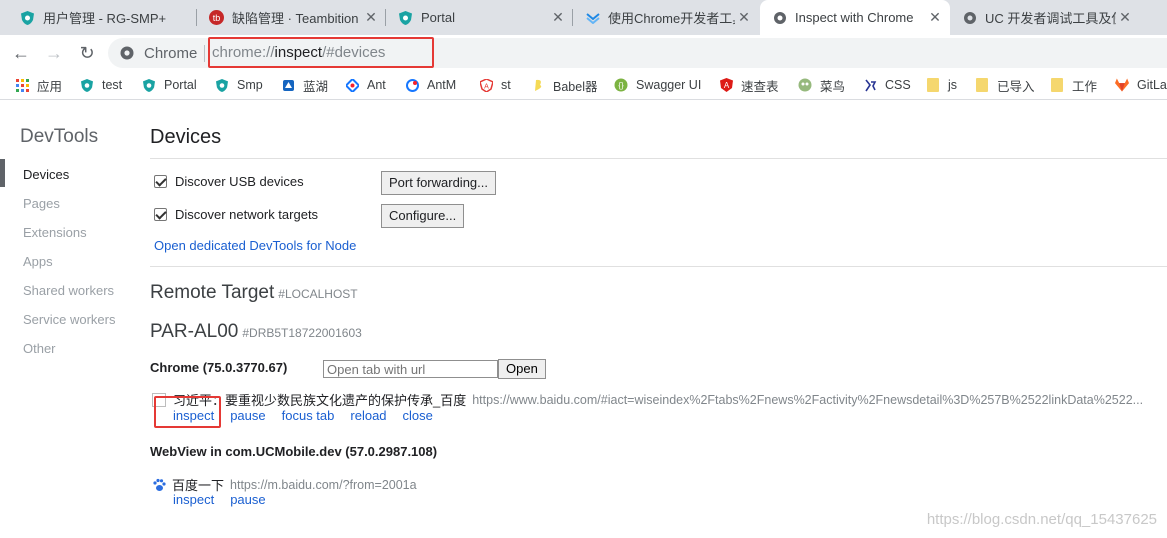 Image resolution: width=1167 pixels, height=538 pixels. I want to click on bookmark-swagger: {} Swagger UI, so click(657, 85).